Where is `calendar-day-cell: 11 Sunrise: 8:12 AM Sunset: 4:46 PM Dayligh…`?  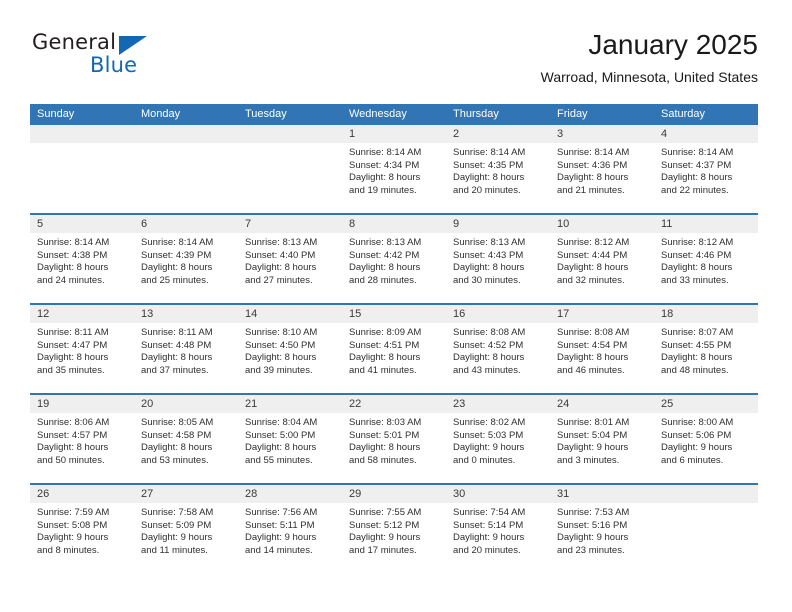 calendar-day-cell: 11 Sunrise: 8:12 AM Sunset: 4:46 PM Dayligh… is located at coordinates (706, 259).